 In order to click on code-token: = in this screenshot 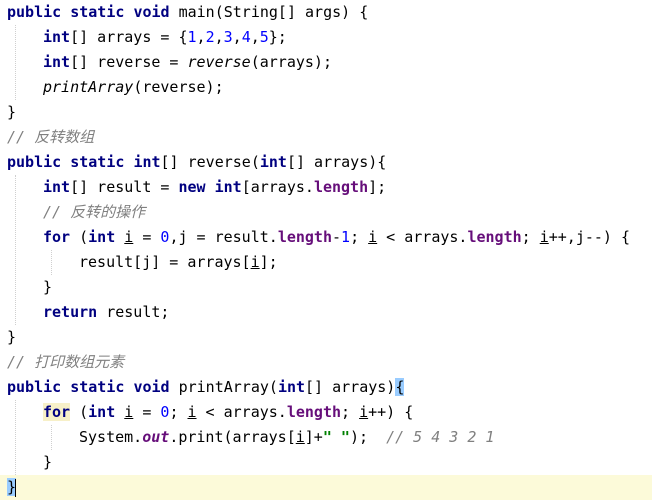, I will do `click(147, 412)`.